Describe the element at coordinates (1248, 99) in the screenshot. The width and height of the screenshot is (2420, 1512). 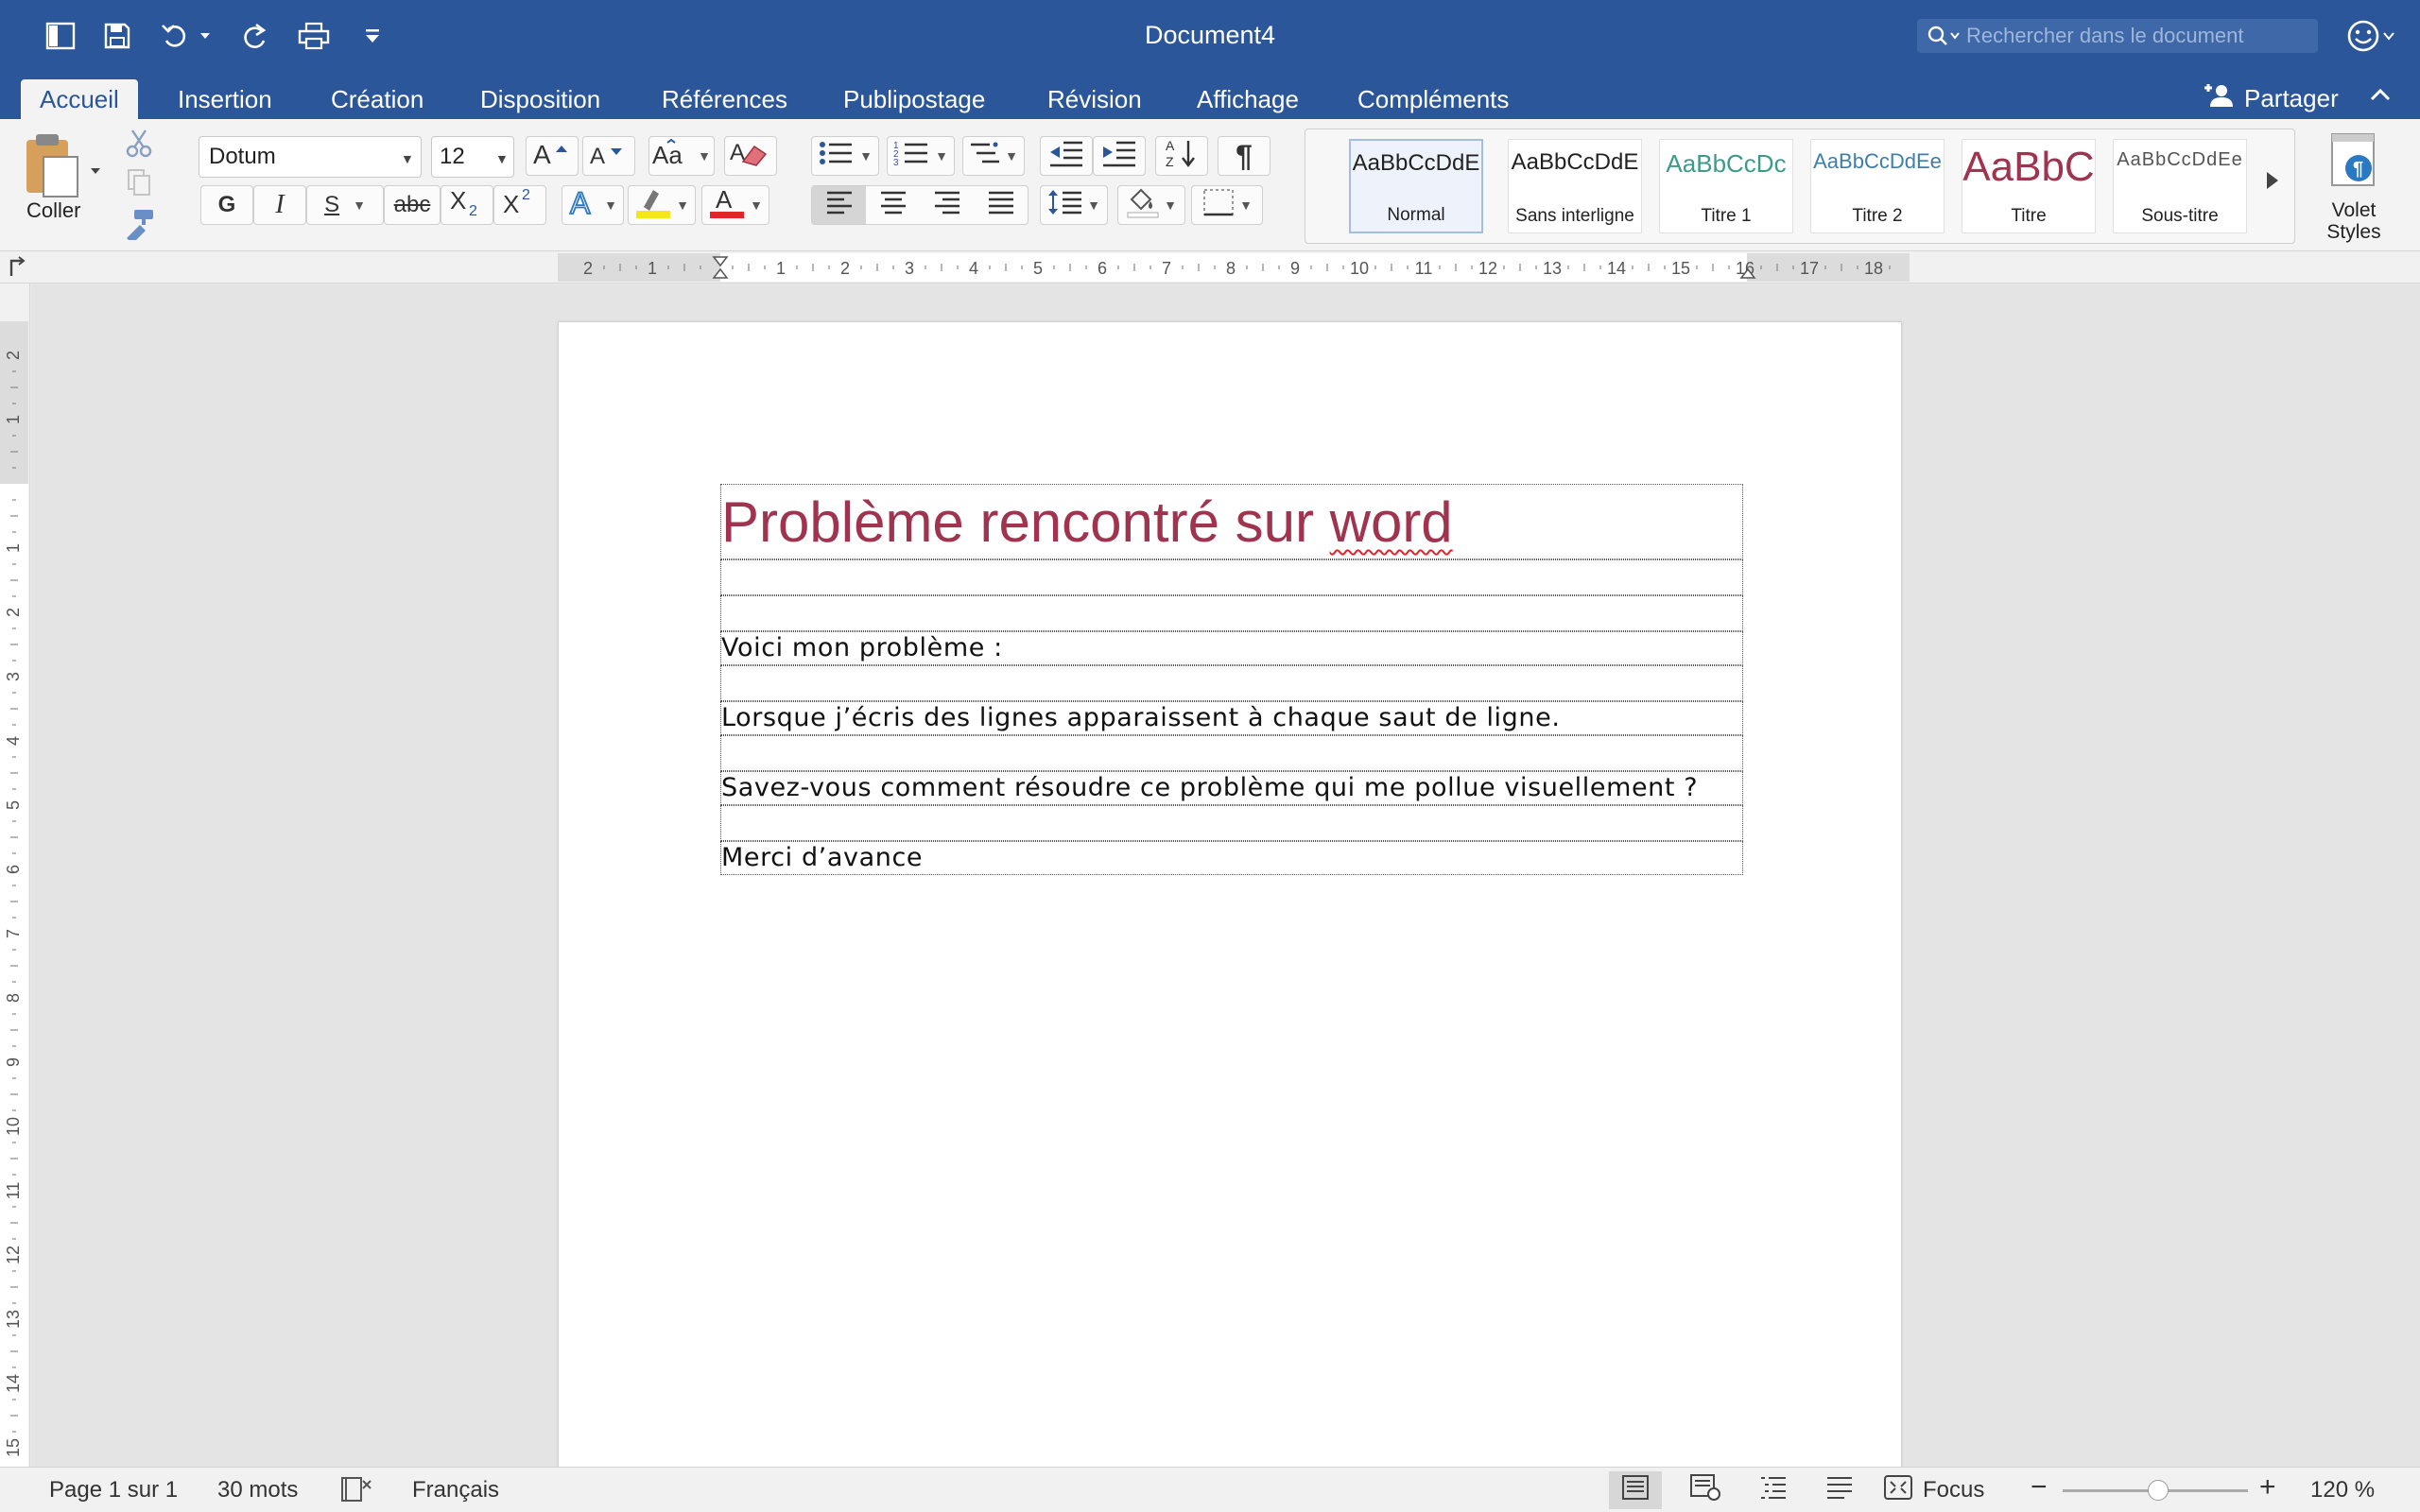
I see `tab-affichage: Affichage` at that location.